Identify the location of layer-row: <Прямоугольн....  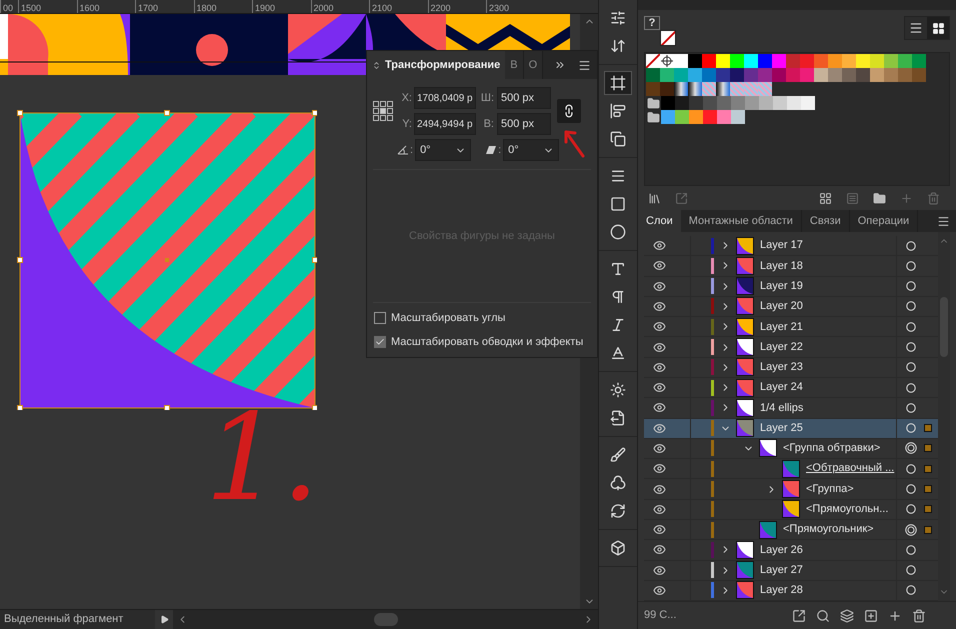
(791, 510).